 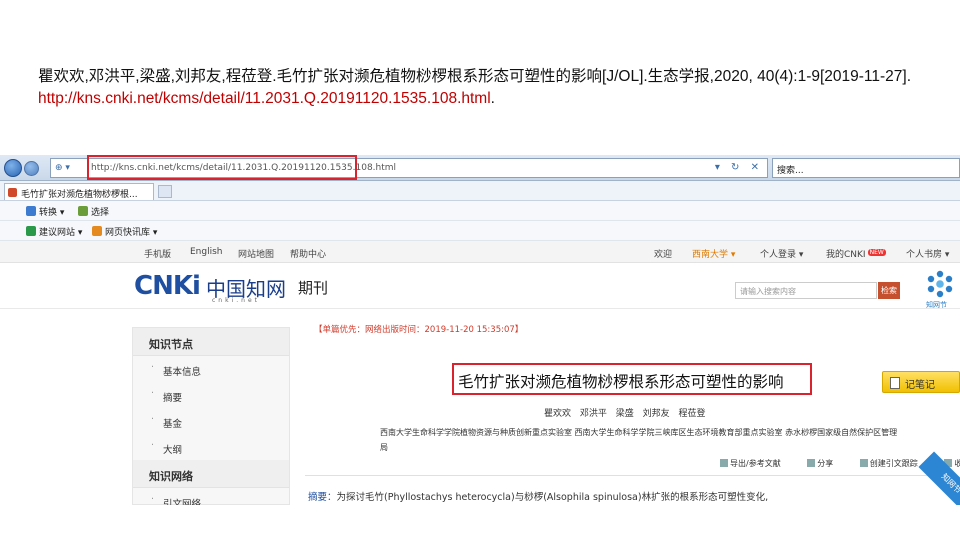 What do you see at coordinates (313, 288) in the screenshot?
I see `channel-title: 期刊` at bounding box center [313, 288].